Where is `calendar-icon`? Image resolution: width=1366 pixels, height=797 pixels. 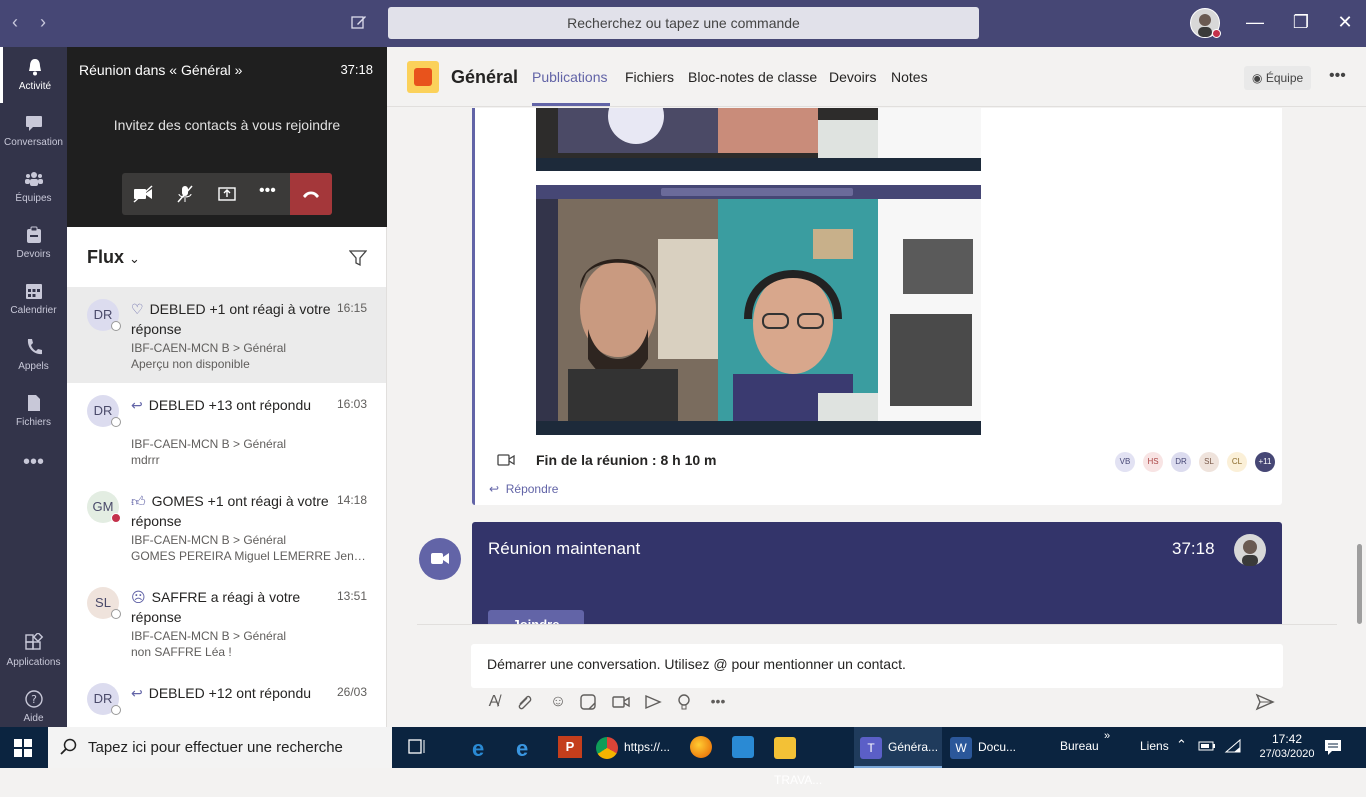 calendar-icon is located at coordinates (33, 291).